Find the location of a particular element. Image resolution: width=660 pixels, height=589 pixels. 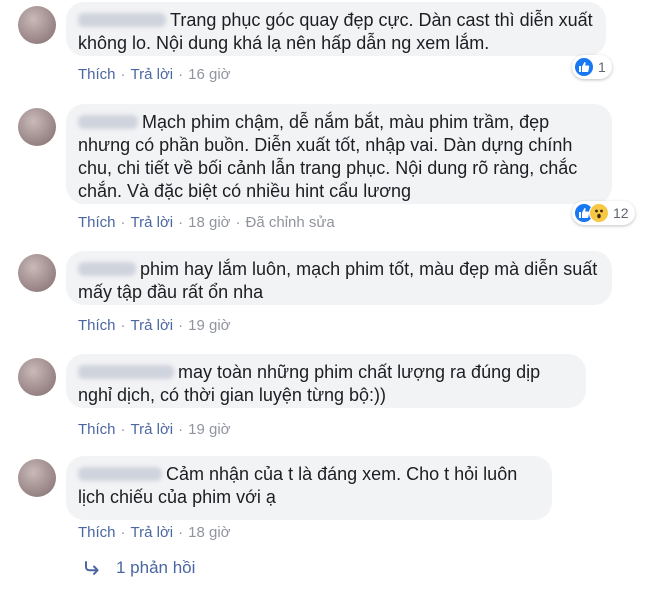

reply-arrow-icon is located at coordinates (92, 568).